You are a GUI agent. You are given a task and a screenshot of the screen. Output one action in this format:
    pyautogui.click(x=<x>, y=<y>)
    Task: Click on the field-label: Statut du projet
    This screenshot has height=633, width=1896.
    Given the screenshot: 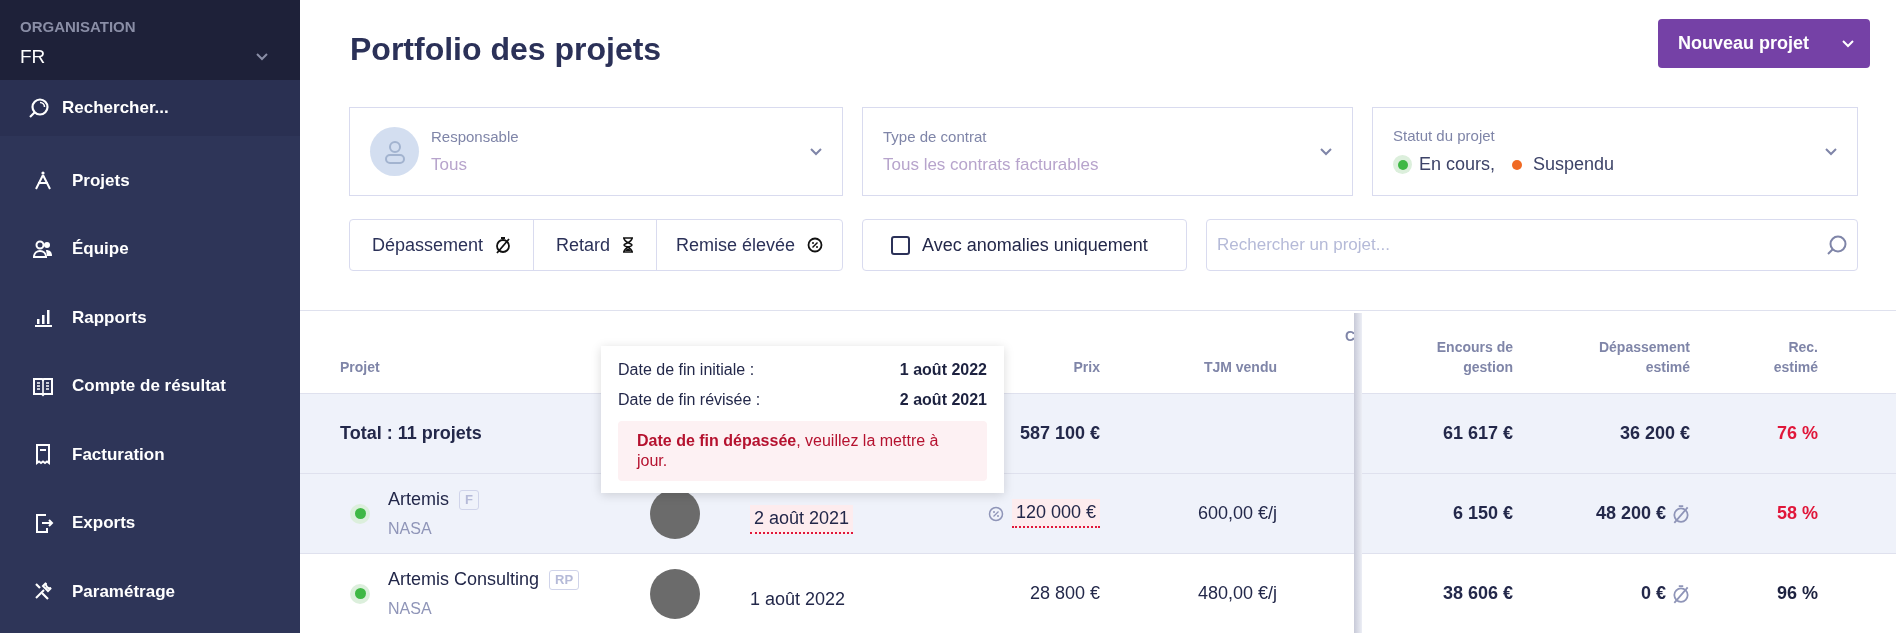 What is the action you would take?
    pyautogui.click(x=1444, y=135)
    